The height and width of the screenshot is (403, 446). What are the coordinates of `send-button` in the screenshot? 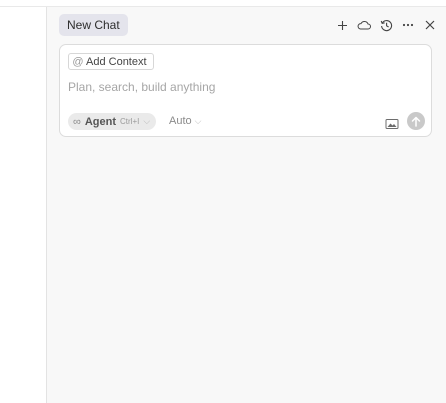 It's located at (416, 121).